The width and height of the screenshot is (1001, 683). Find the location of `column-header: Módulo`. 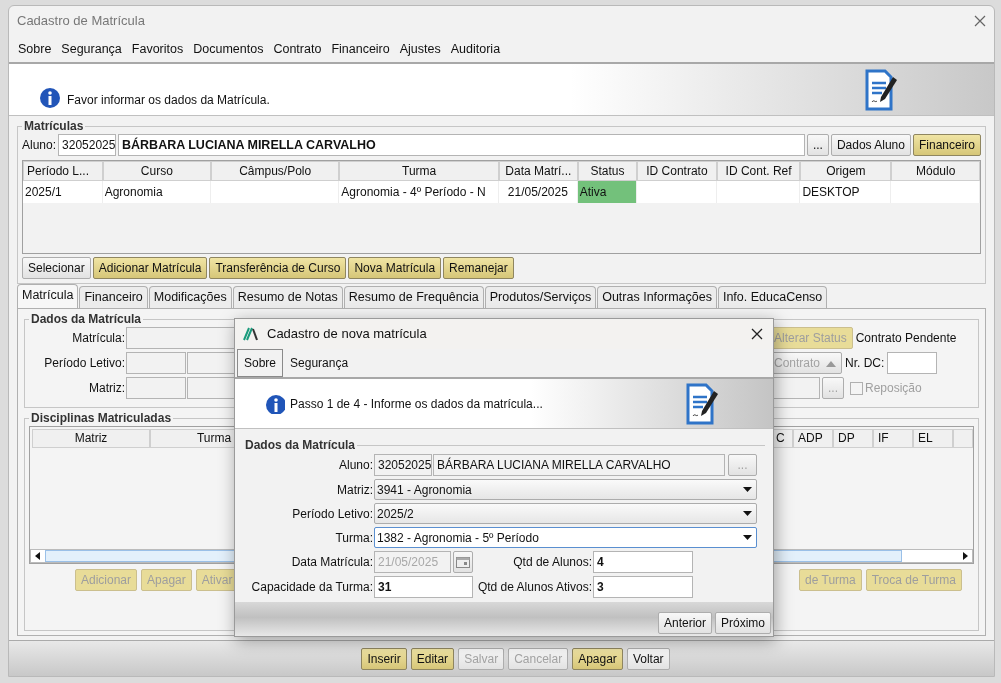

column-header: Módulo is located at coordinates (935, 171).